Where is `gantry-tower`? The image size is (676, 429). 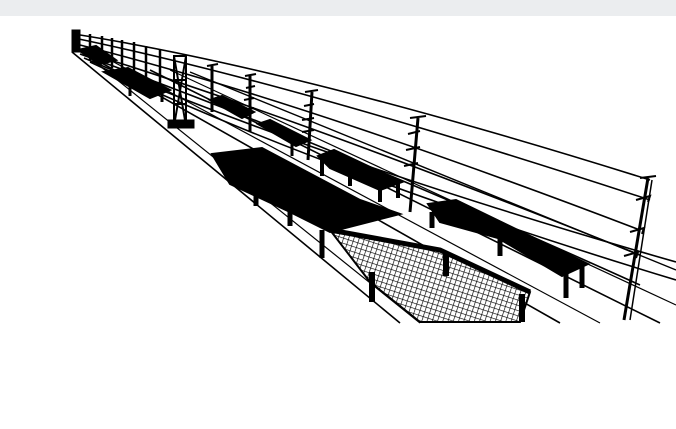 gantry-tower is located at coordinates (181, 92).